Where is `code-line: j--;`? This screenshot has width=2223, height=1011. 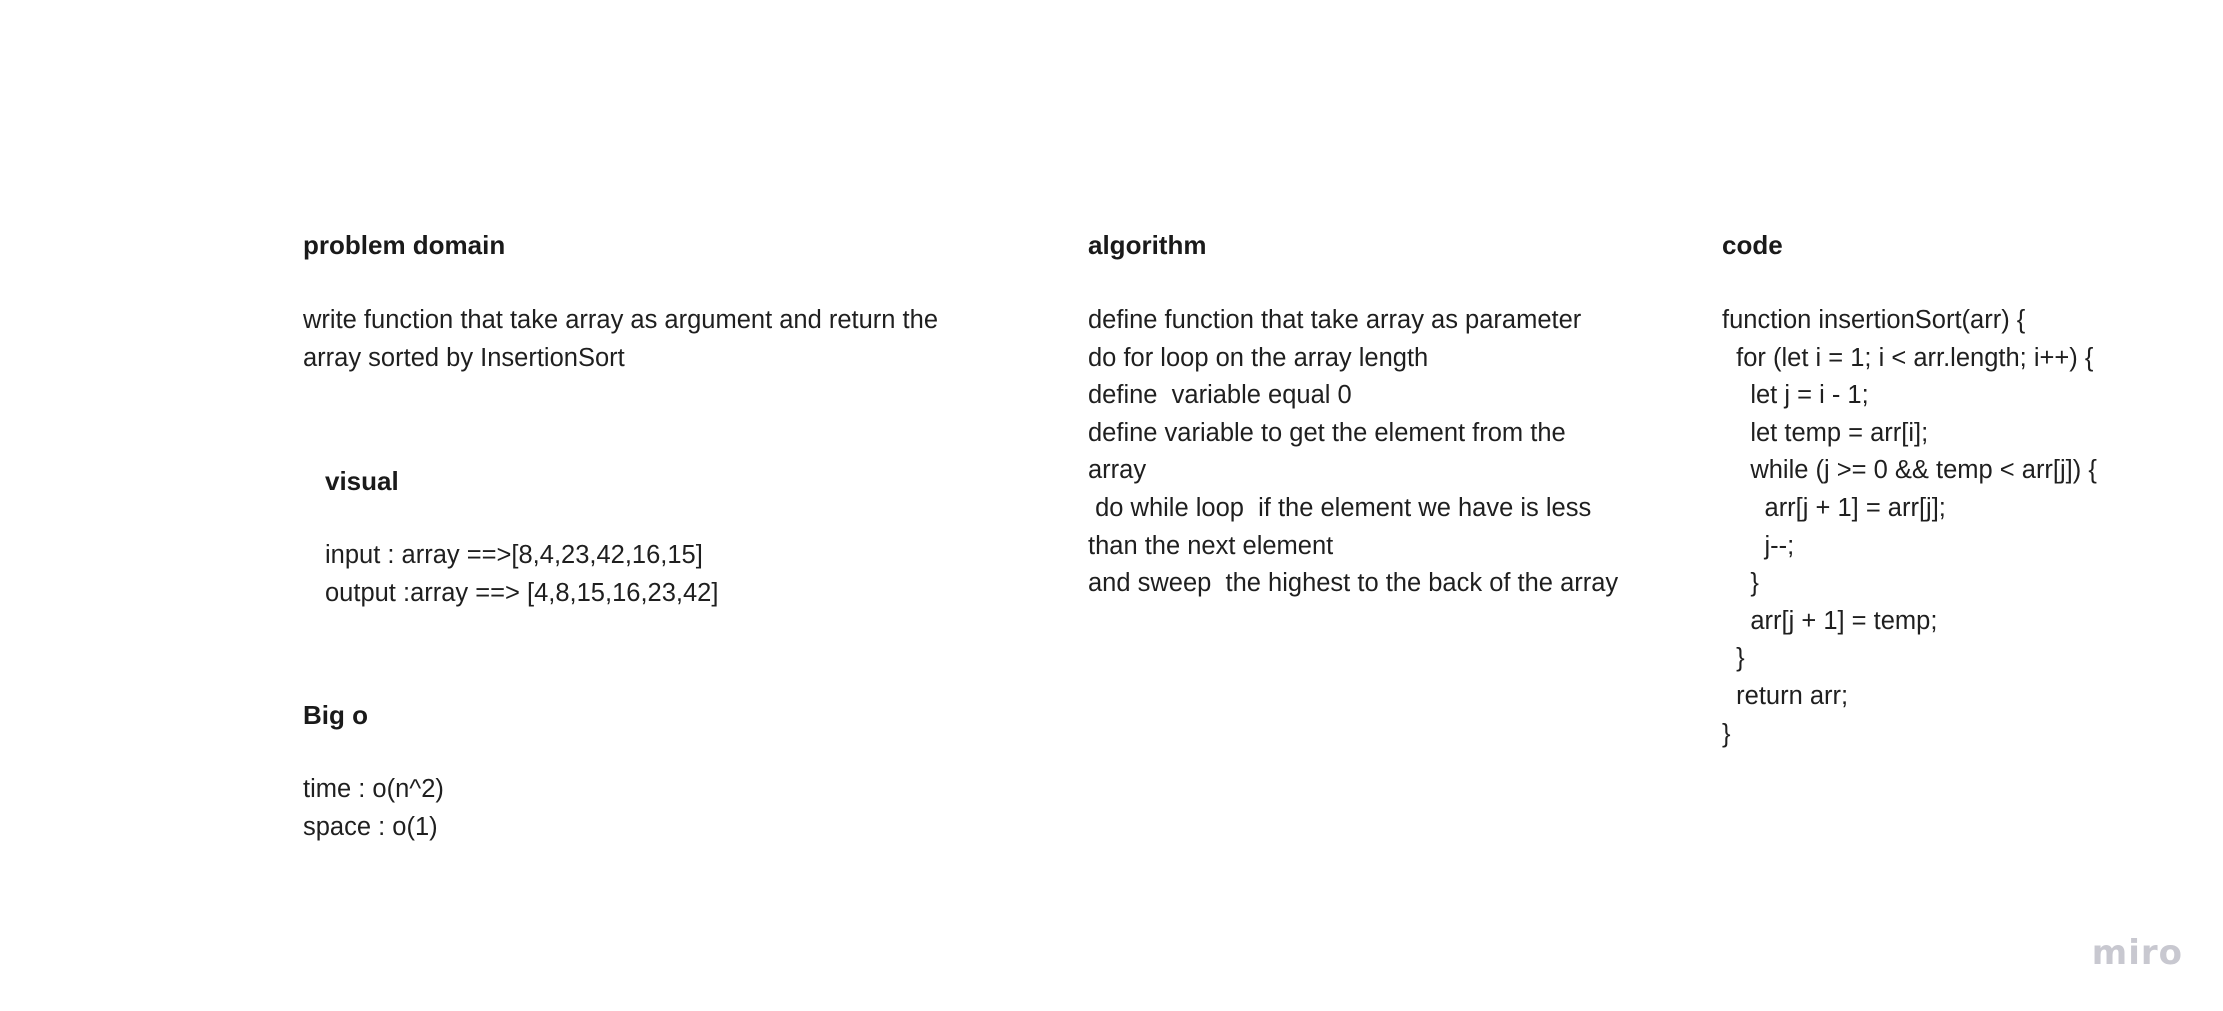 code-line: j--; is located at coordinates (1758, 545).